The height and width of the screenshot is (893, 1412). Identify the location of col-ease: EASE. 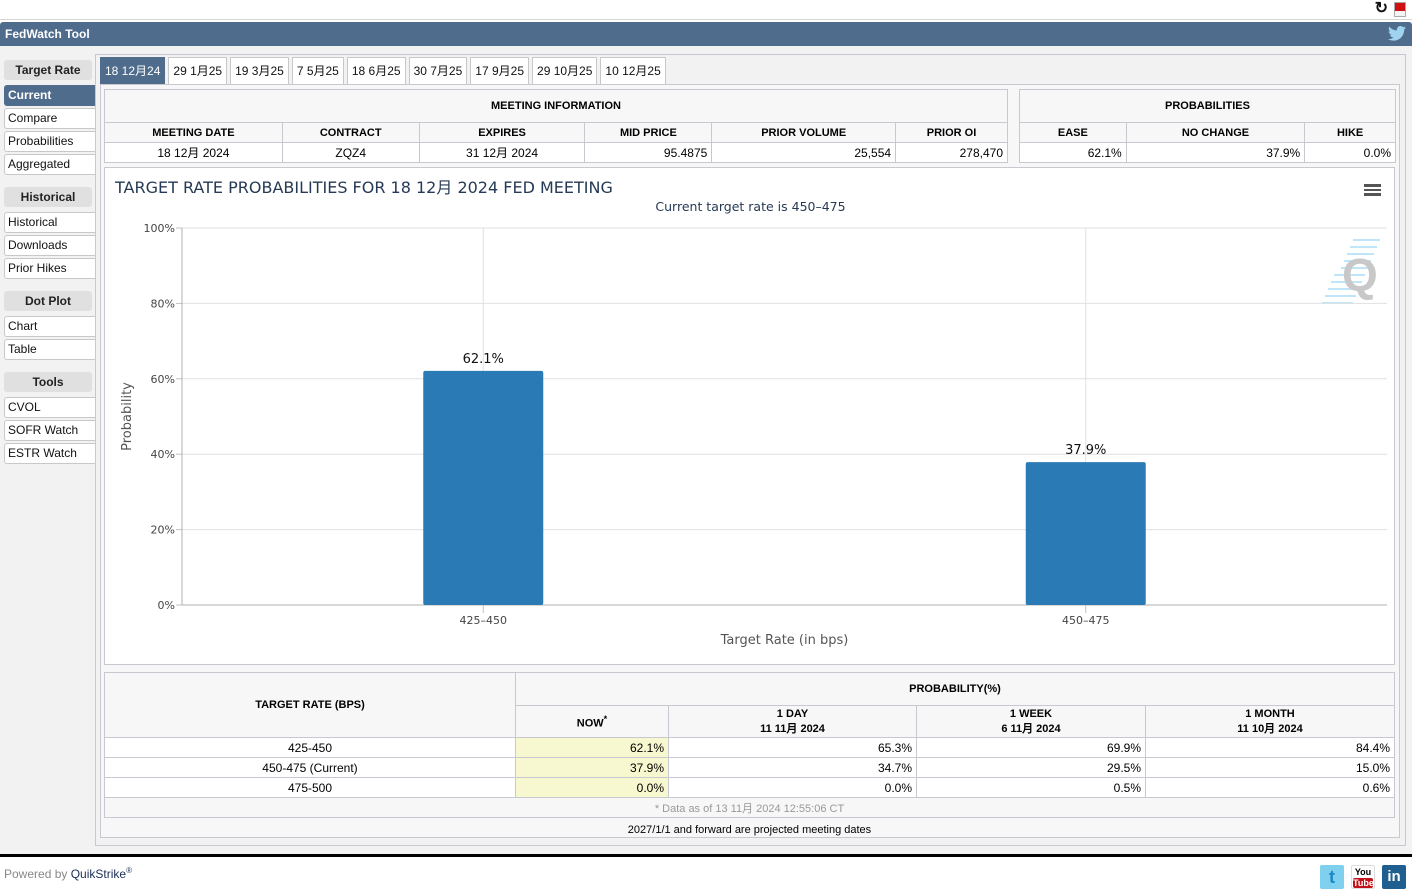
(1073, 132).